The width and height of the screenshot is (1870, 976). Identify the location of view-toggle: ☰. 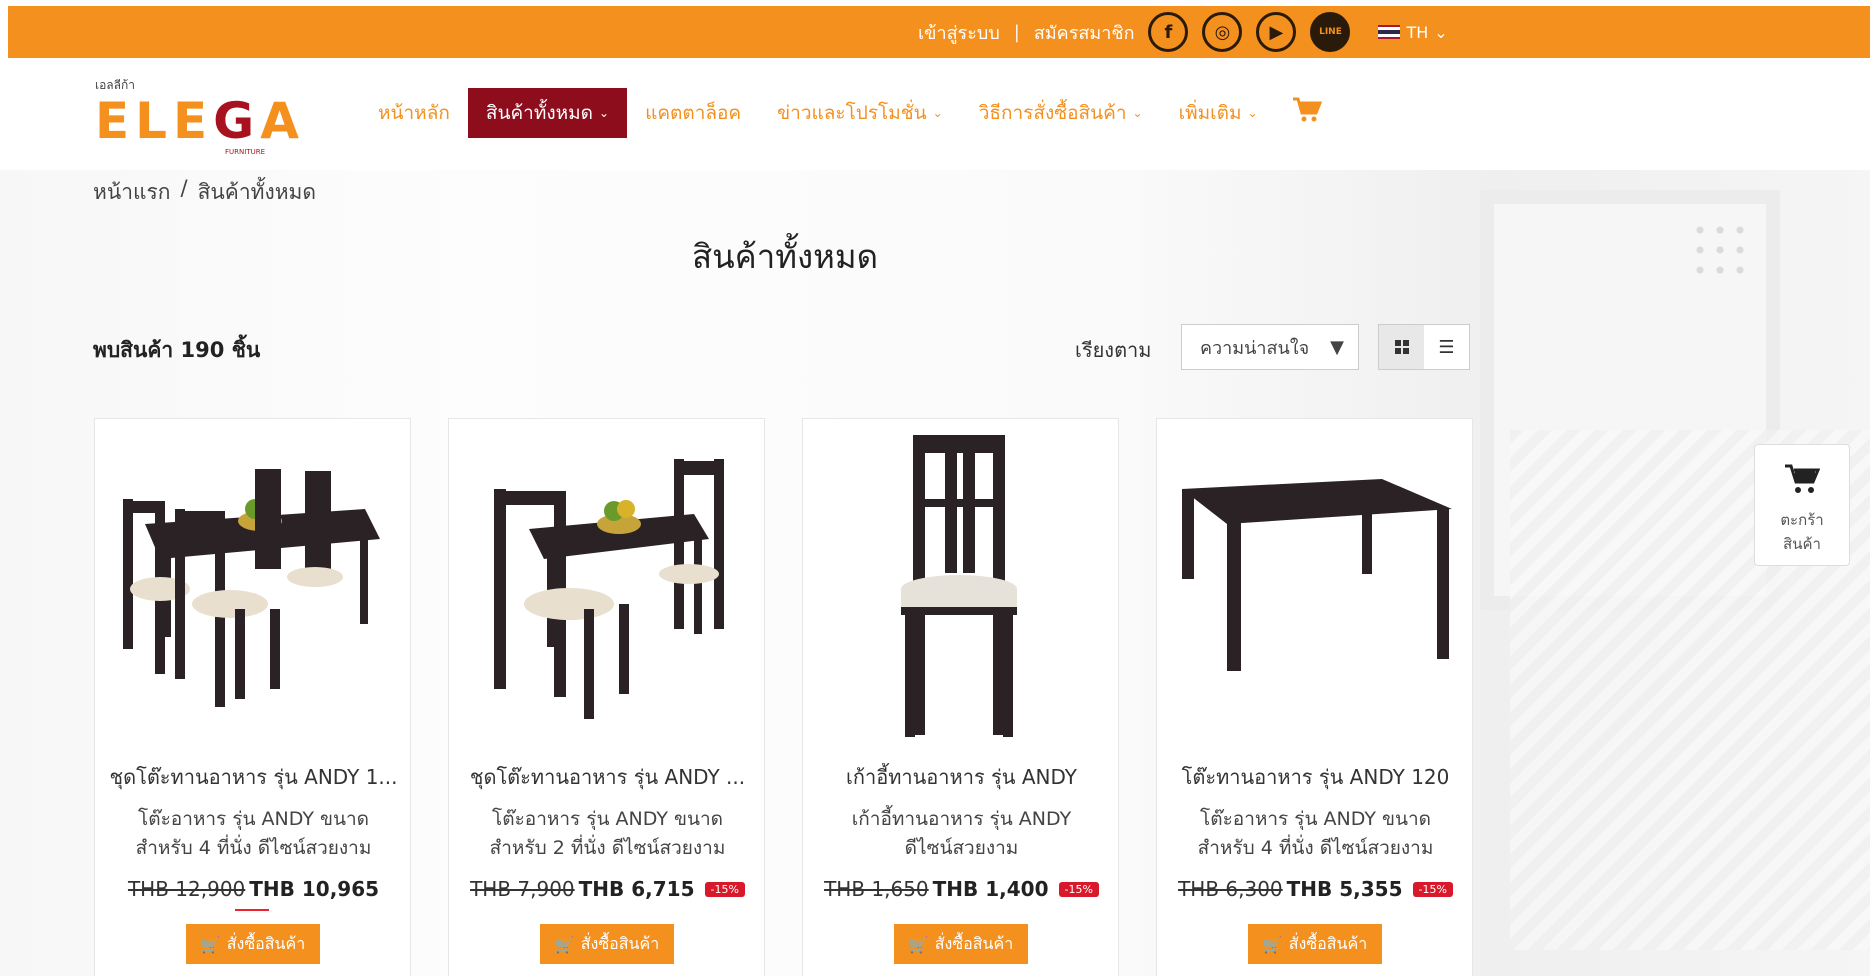
(1424, 347).